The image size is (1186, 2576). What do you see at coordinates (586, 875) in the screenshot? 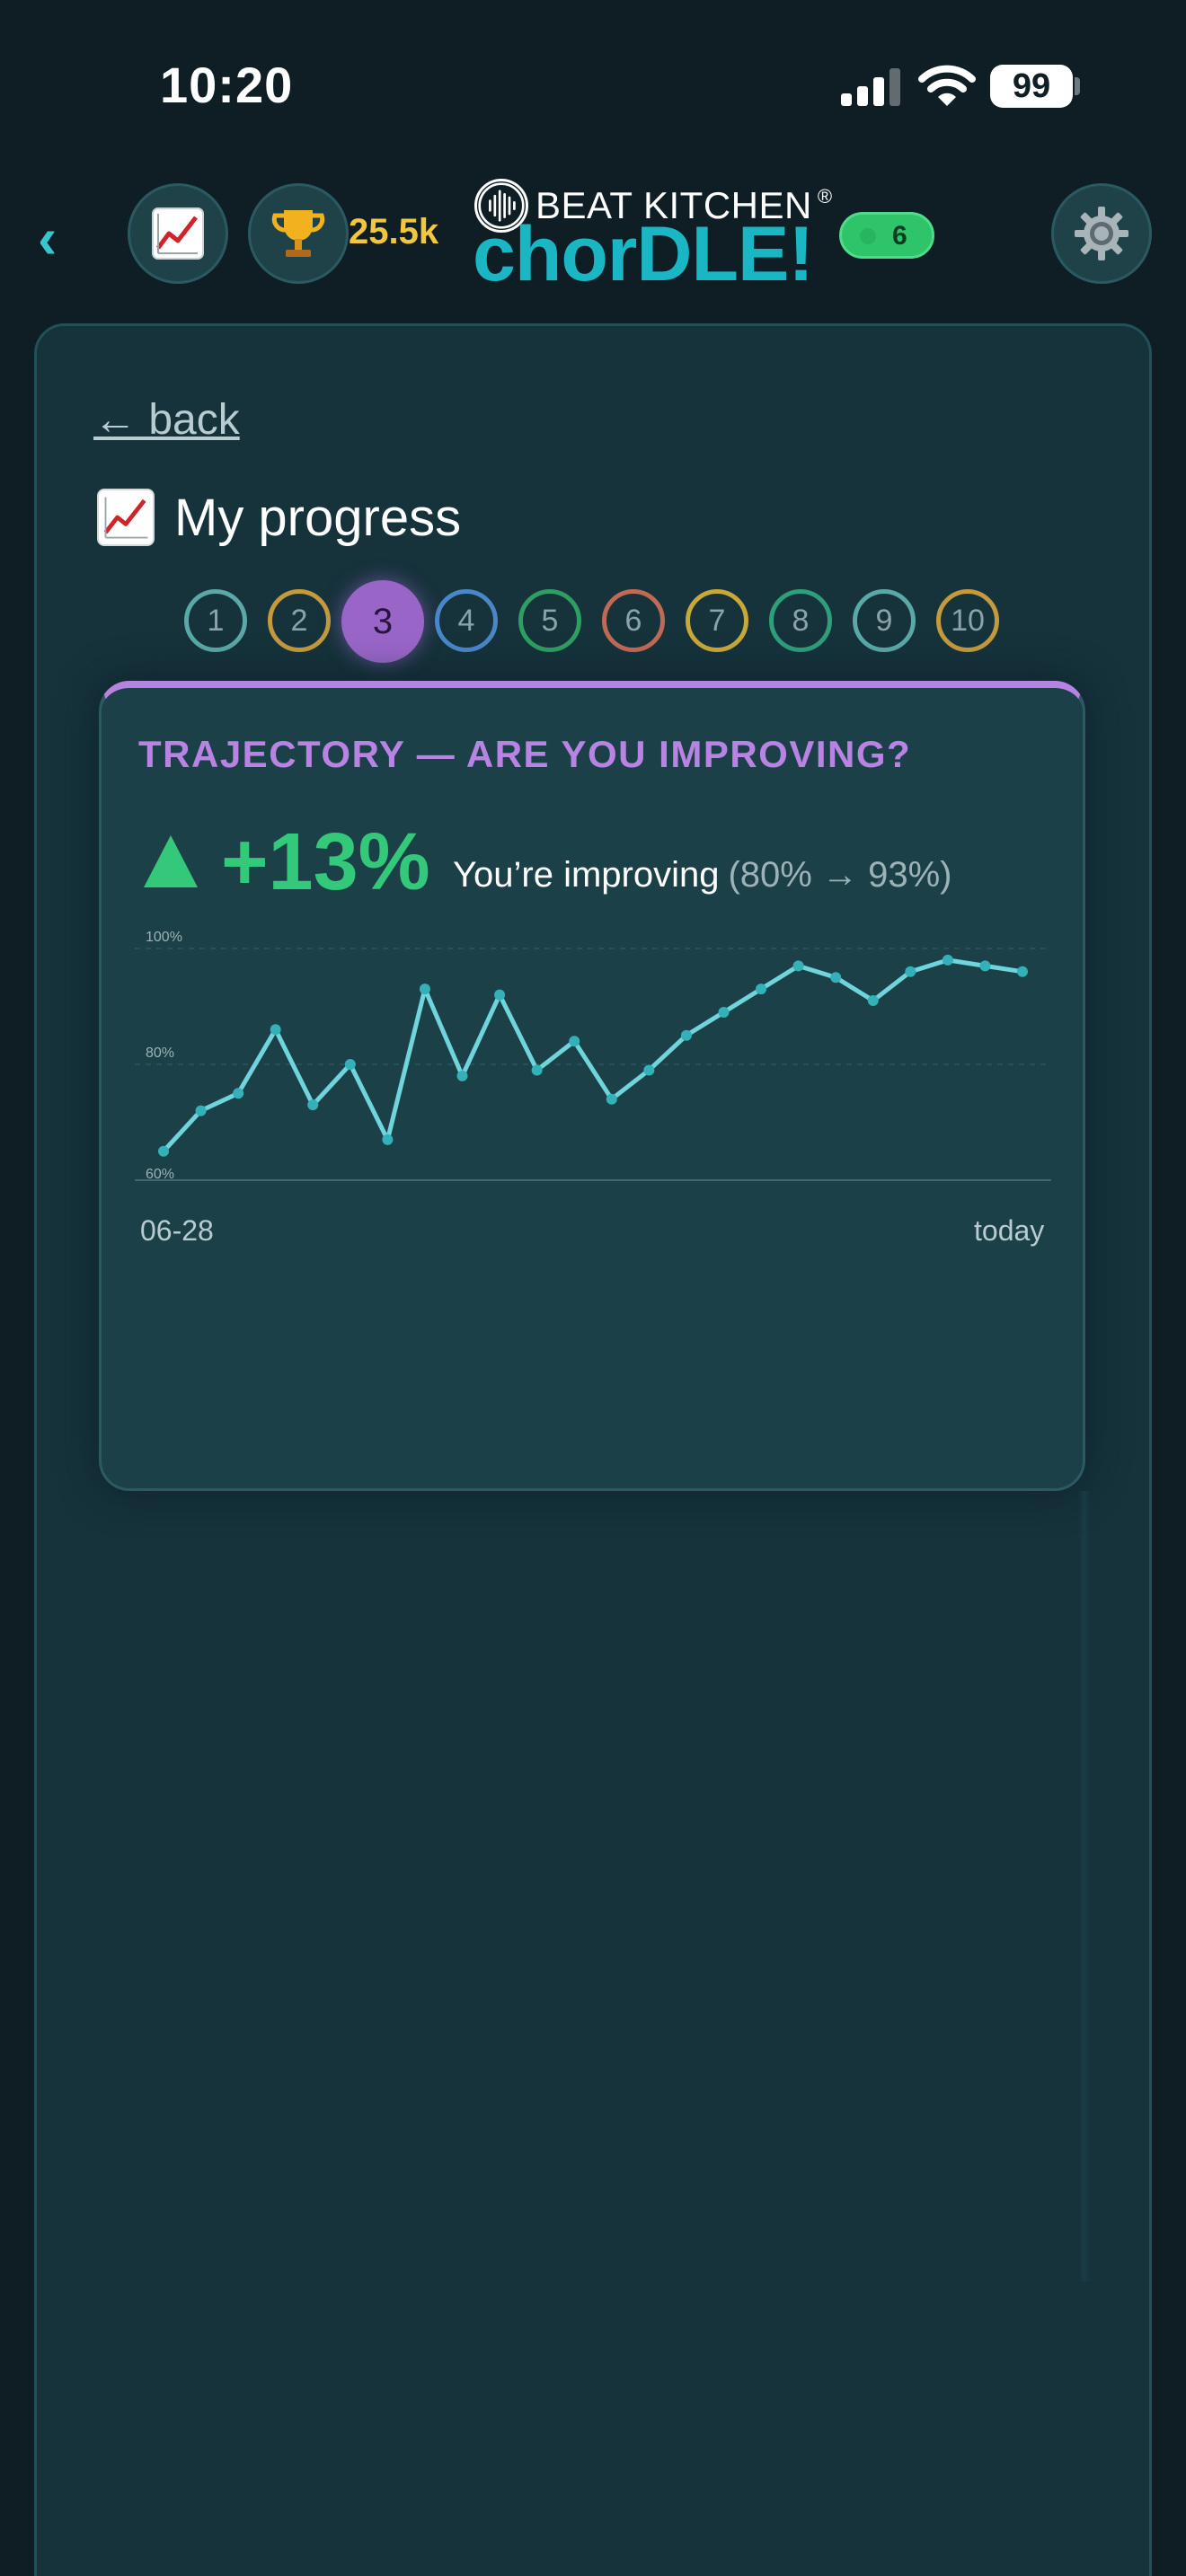
I see `trend-status: You’re improving` at bounding box center [586, 875].